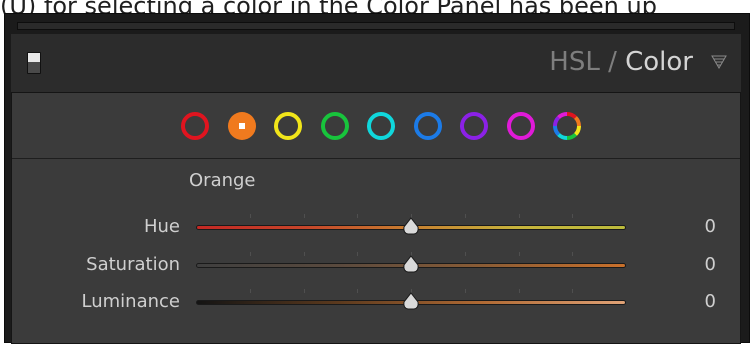 The height and width of the screenshot is (345, 756). I want to click on slider-label-luminance: Luminance, so click(130, 301).